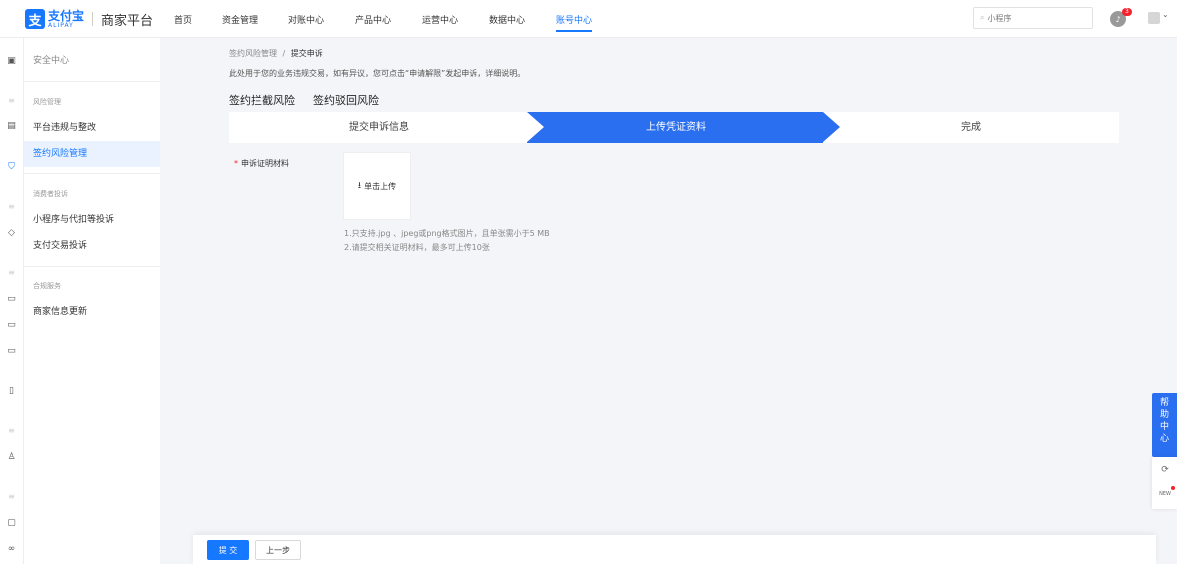 The height and width of the screenshot is (564, 1177). I want to click on tag-icon: ◇, so click(11, 233).